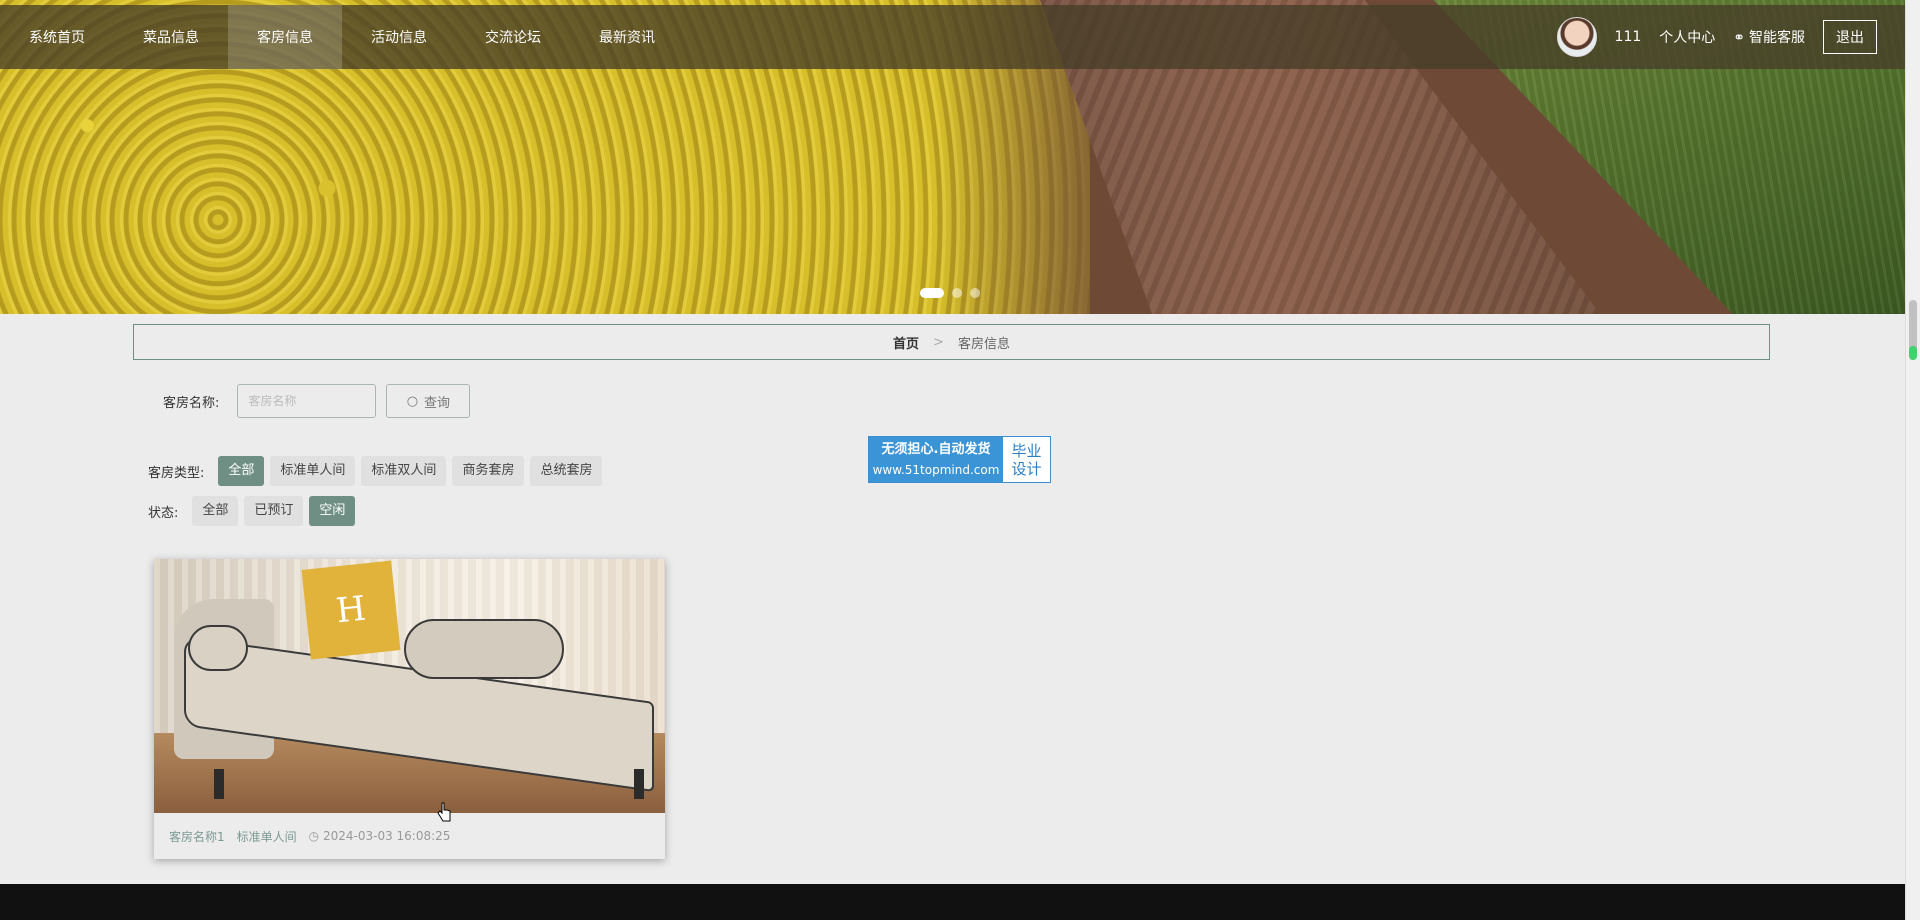 Image resolution: width=1920 pixels, height=920 pixels. What do you see at coordinates (983, 344) in the screenshot?
I see `breadcrumb-current: 客房信息` at bounding box center [983, 344].